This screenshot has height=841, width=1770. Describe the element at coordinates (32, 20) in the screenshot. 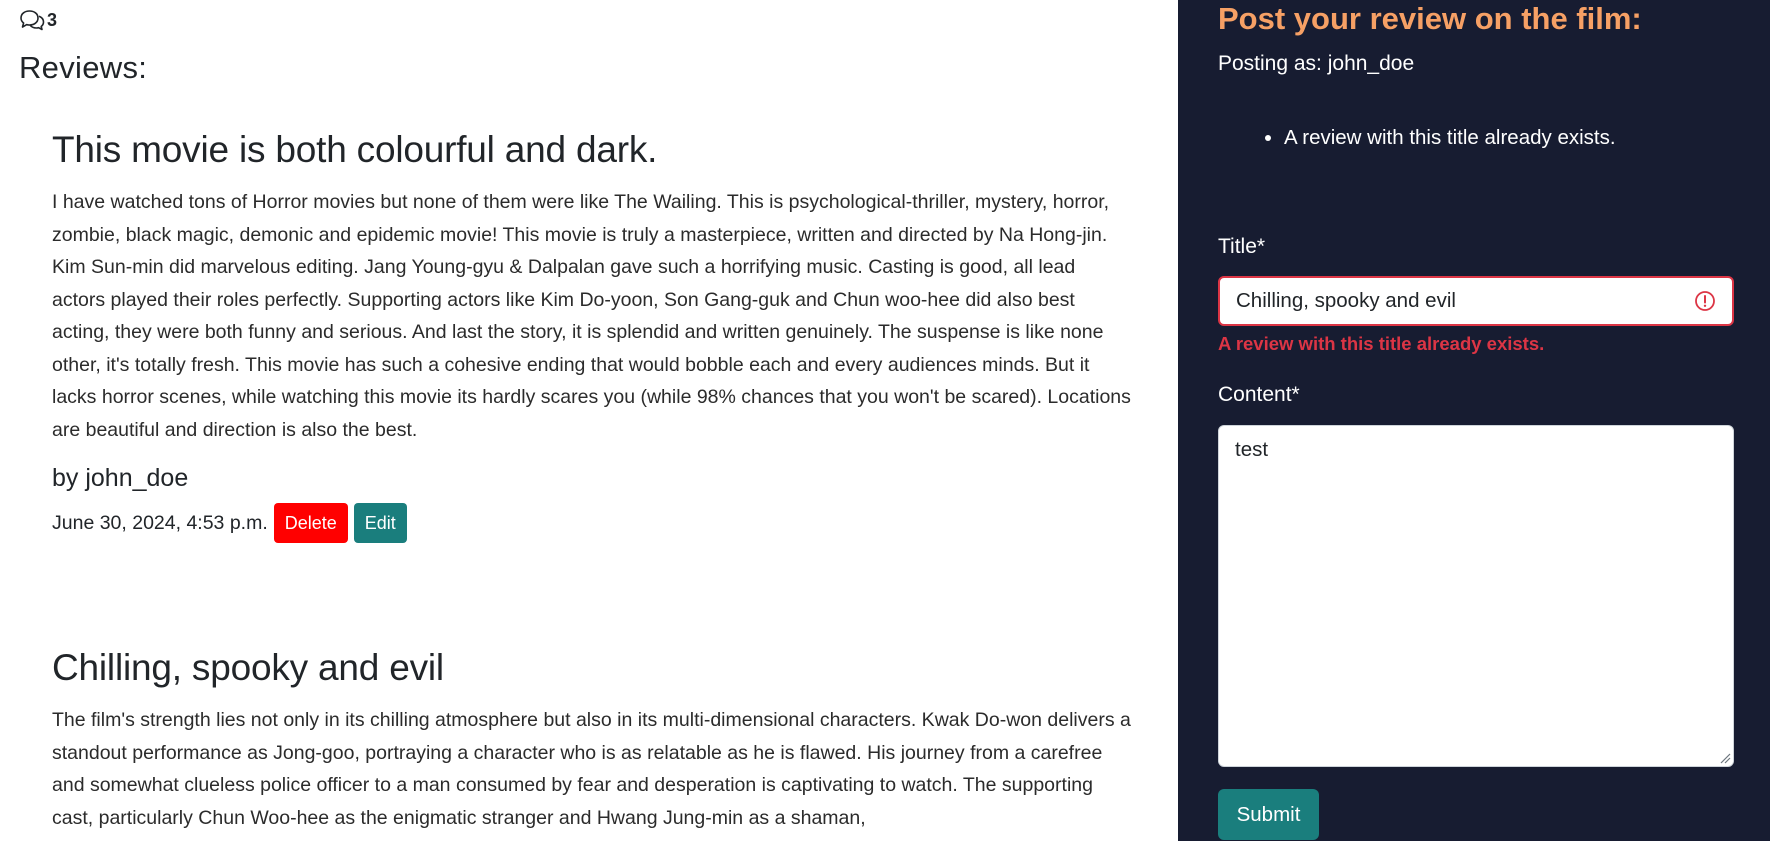

I see `chat-bubbles-icon` at that location.